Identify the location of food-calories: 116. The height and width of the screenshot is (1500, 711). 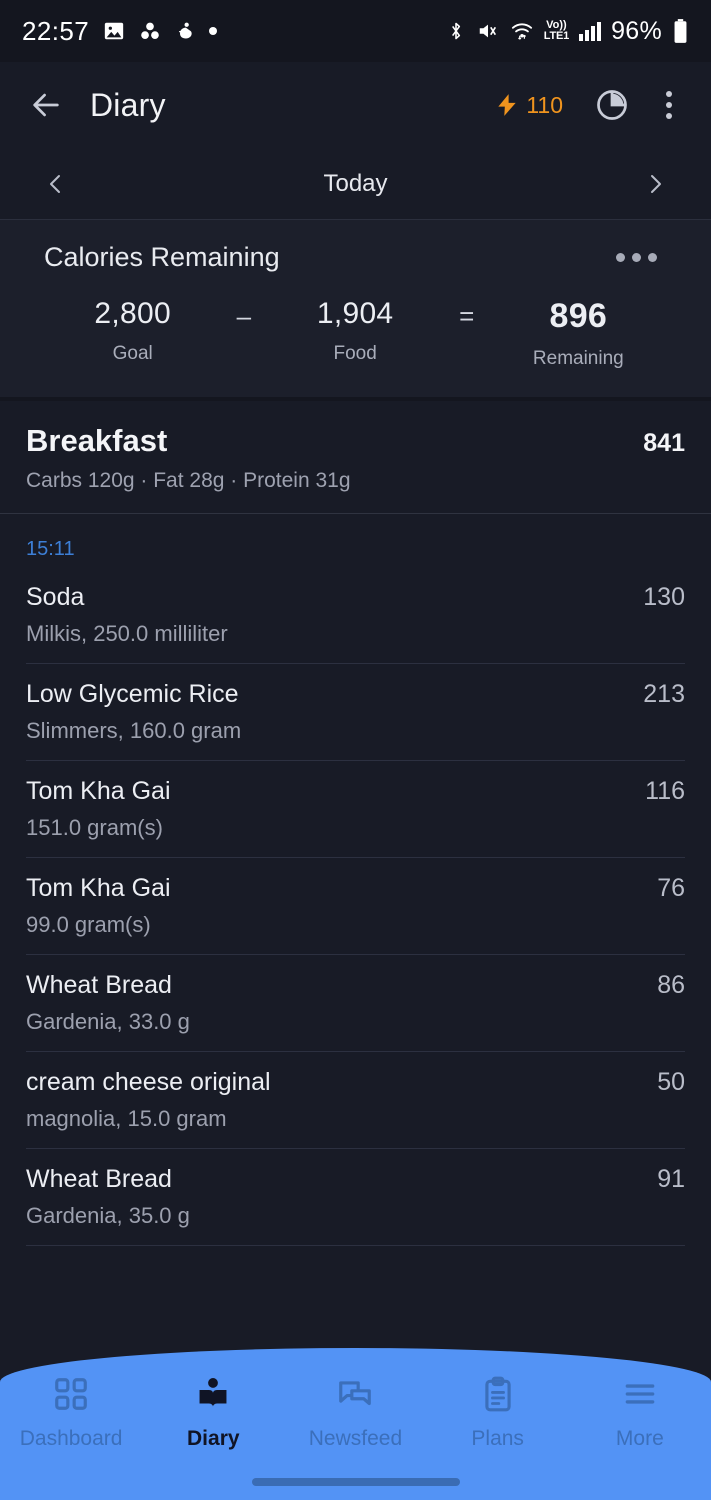
(665, 791).